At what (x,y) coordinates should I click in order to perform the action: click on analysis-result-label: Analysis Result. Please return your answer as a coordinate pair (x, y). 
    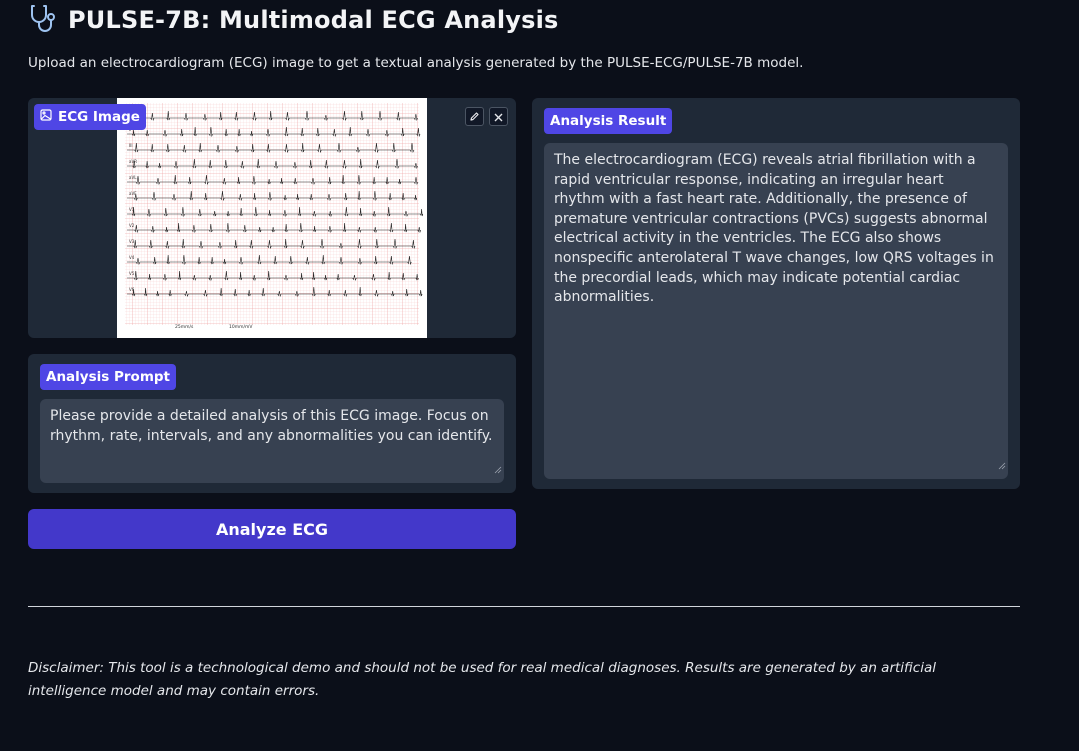
    Looking at the image, I should click on (608, 121).